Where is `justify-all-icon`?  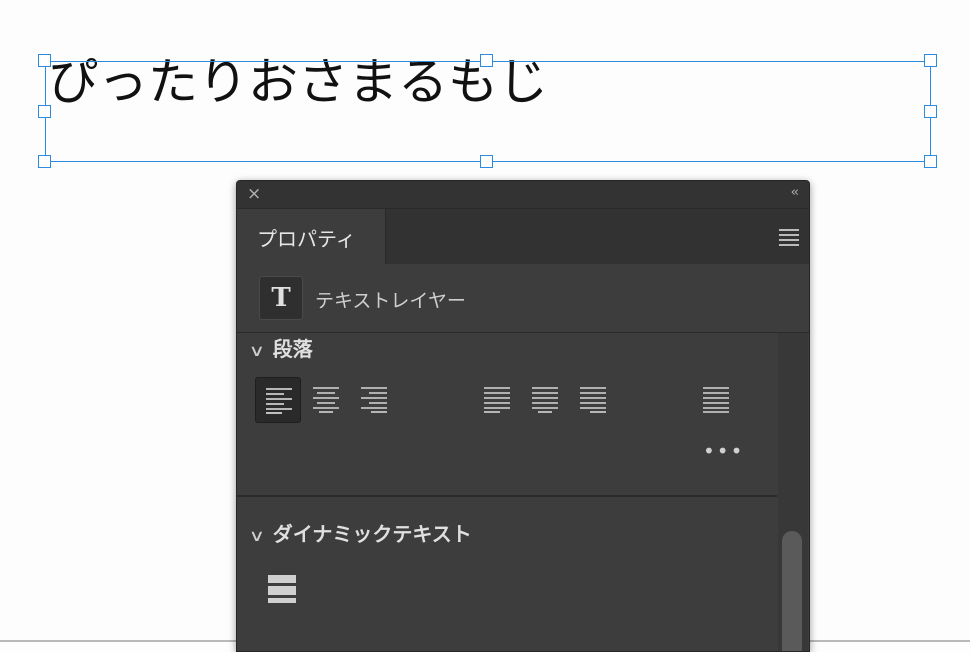 justify-all-icon is located at coordinates (716, 400).